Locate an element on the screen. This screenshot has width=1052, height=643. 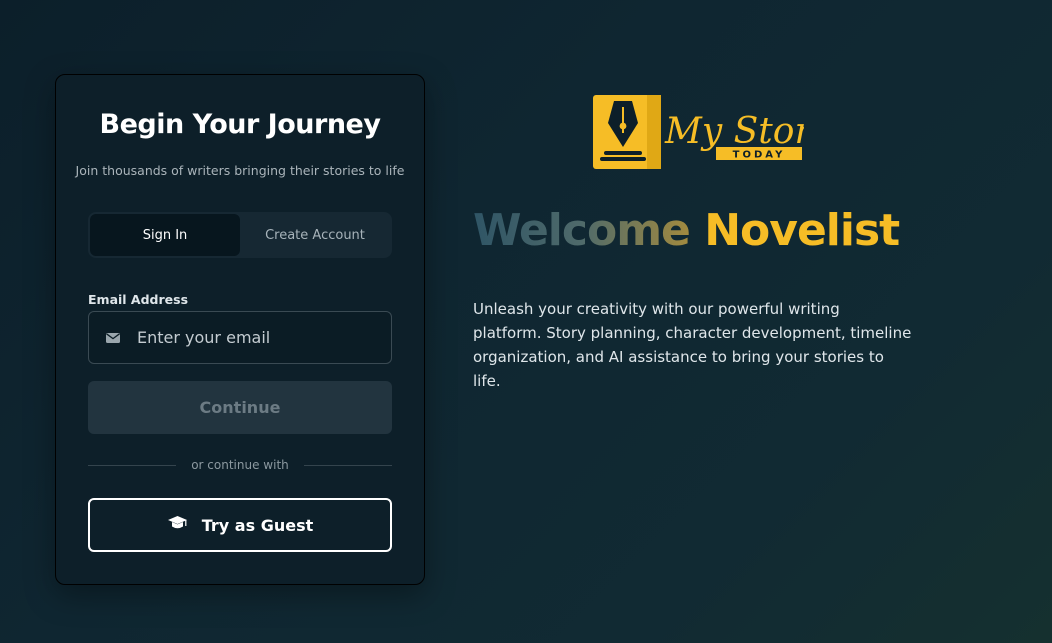
divider-line-right is located at coordinates (348, 465).